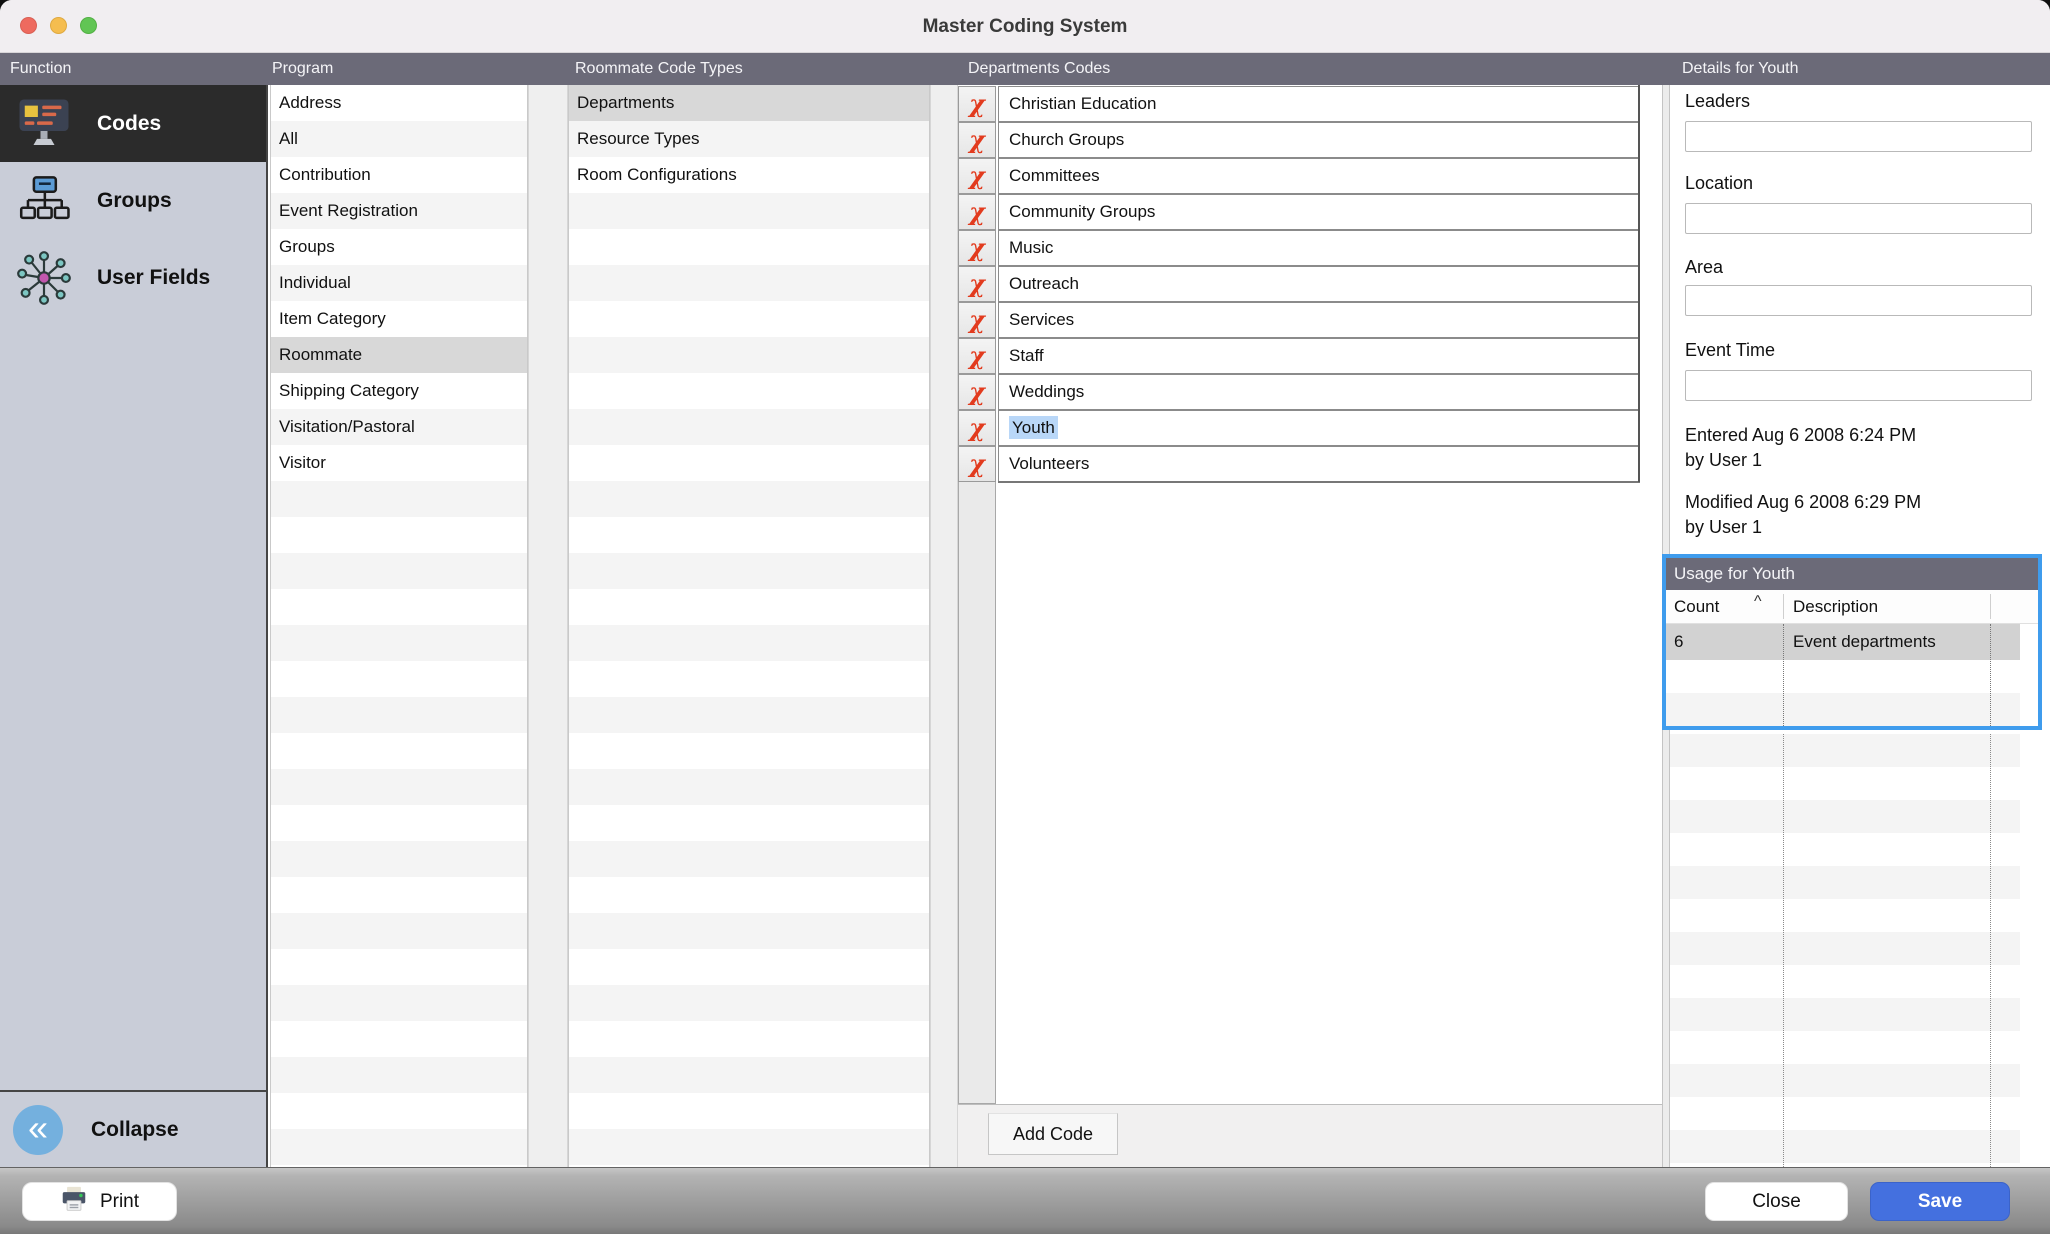 The height and width of the screenshot is (1234, 2050). What do you see at coordinates (749, 175) in the screenshot?
I see `list-item: Room Configurations` at bounding box center [749, 175].